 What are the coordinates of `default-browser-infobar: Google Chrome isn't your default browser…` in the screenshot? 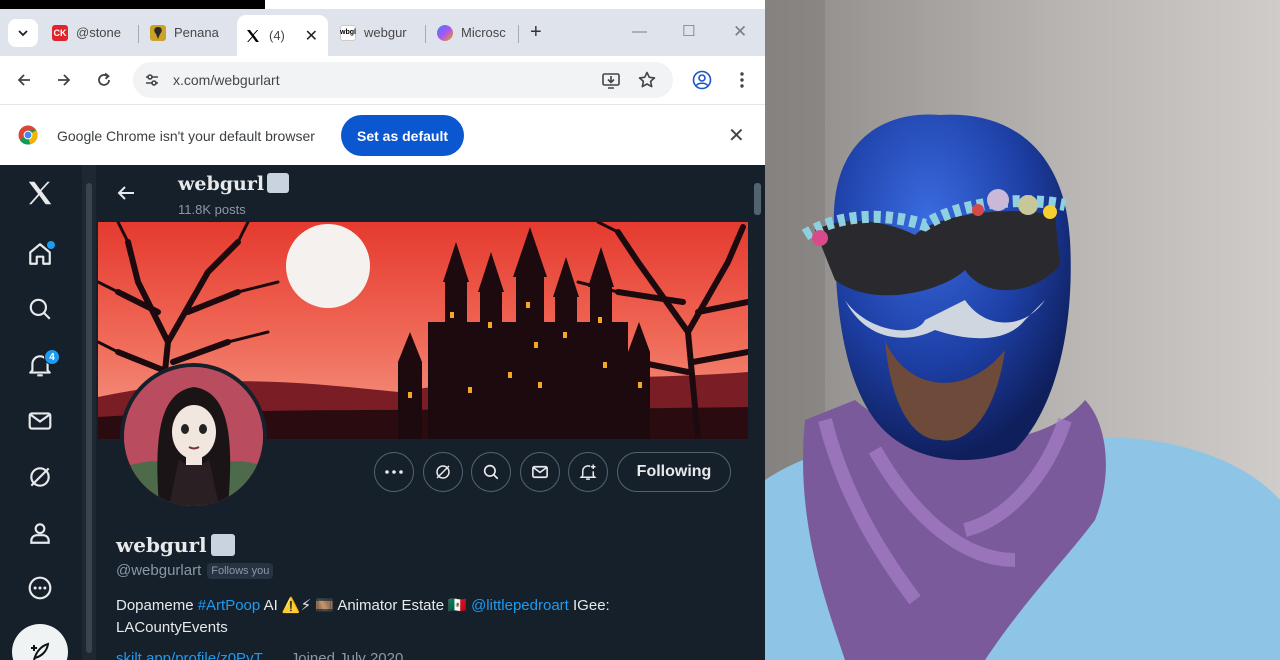 It's located at (382, 134).